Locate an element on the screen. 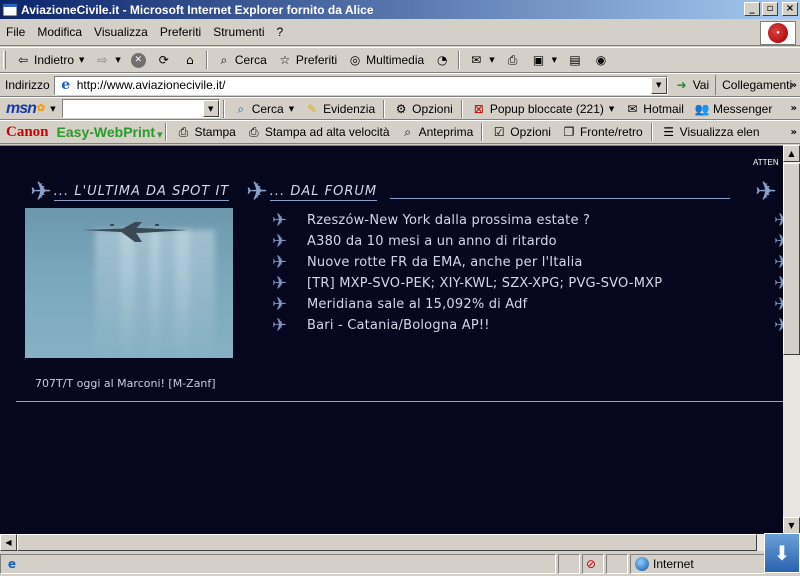  hotmail-button: ✉ Hotmail is located at coordinates (654, 109).